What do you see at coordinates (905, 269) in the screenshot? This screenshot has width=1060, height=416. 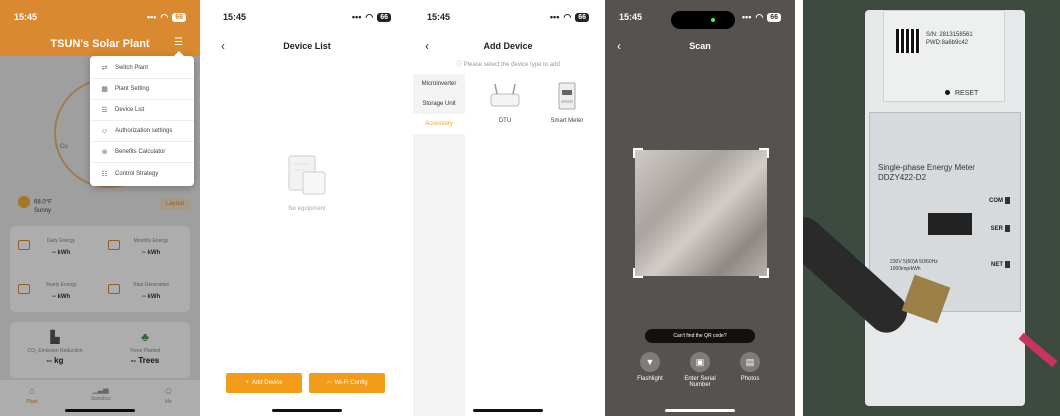 I see `spec-line: 1000imp/kWh` at bounding box center [905, 269].